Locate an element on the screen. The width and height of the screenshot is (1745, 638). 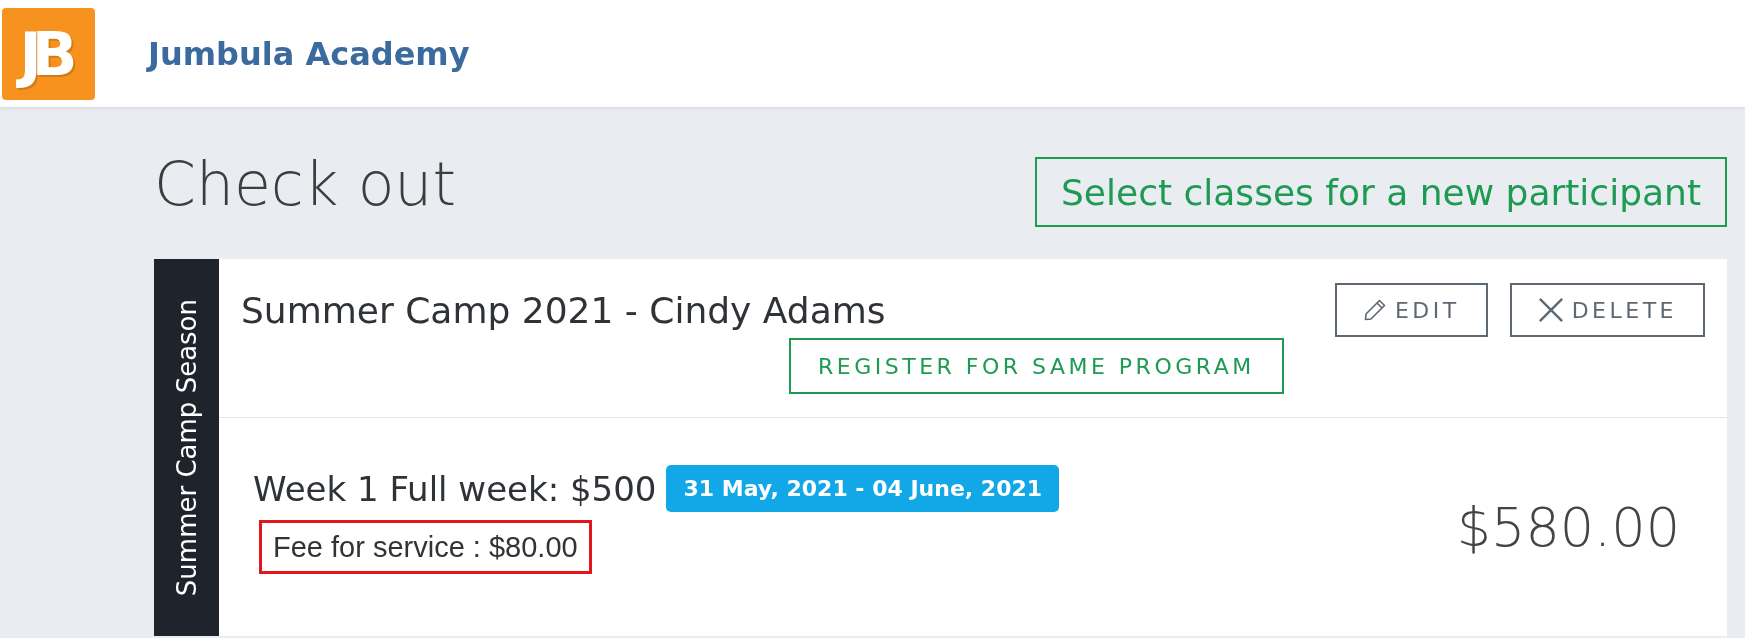
pencil-icon is located at coordinates (1374, 310).